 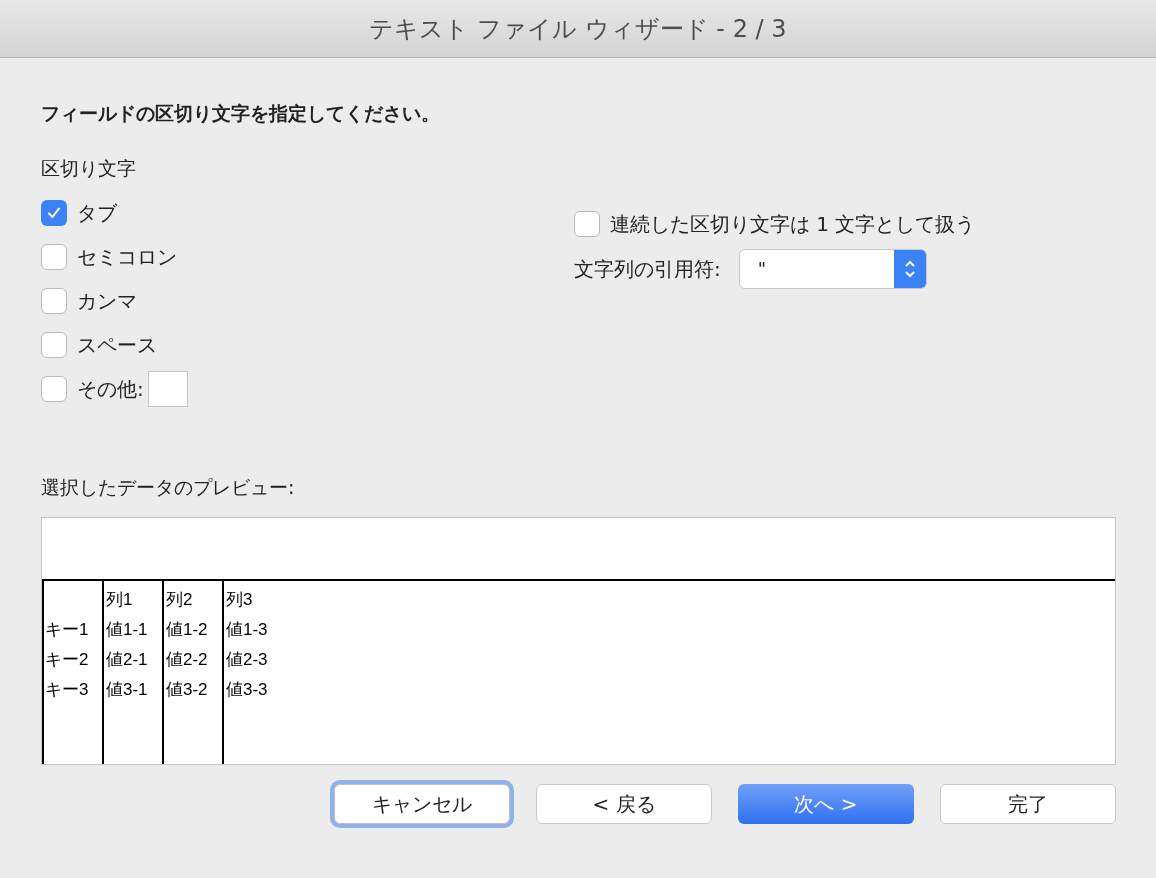 I want to click on table-cell-text: 値2-2, so click(x=186, y=660).